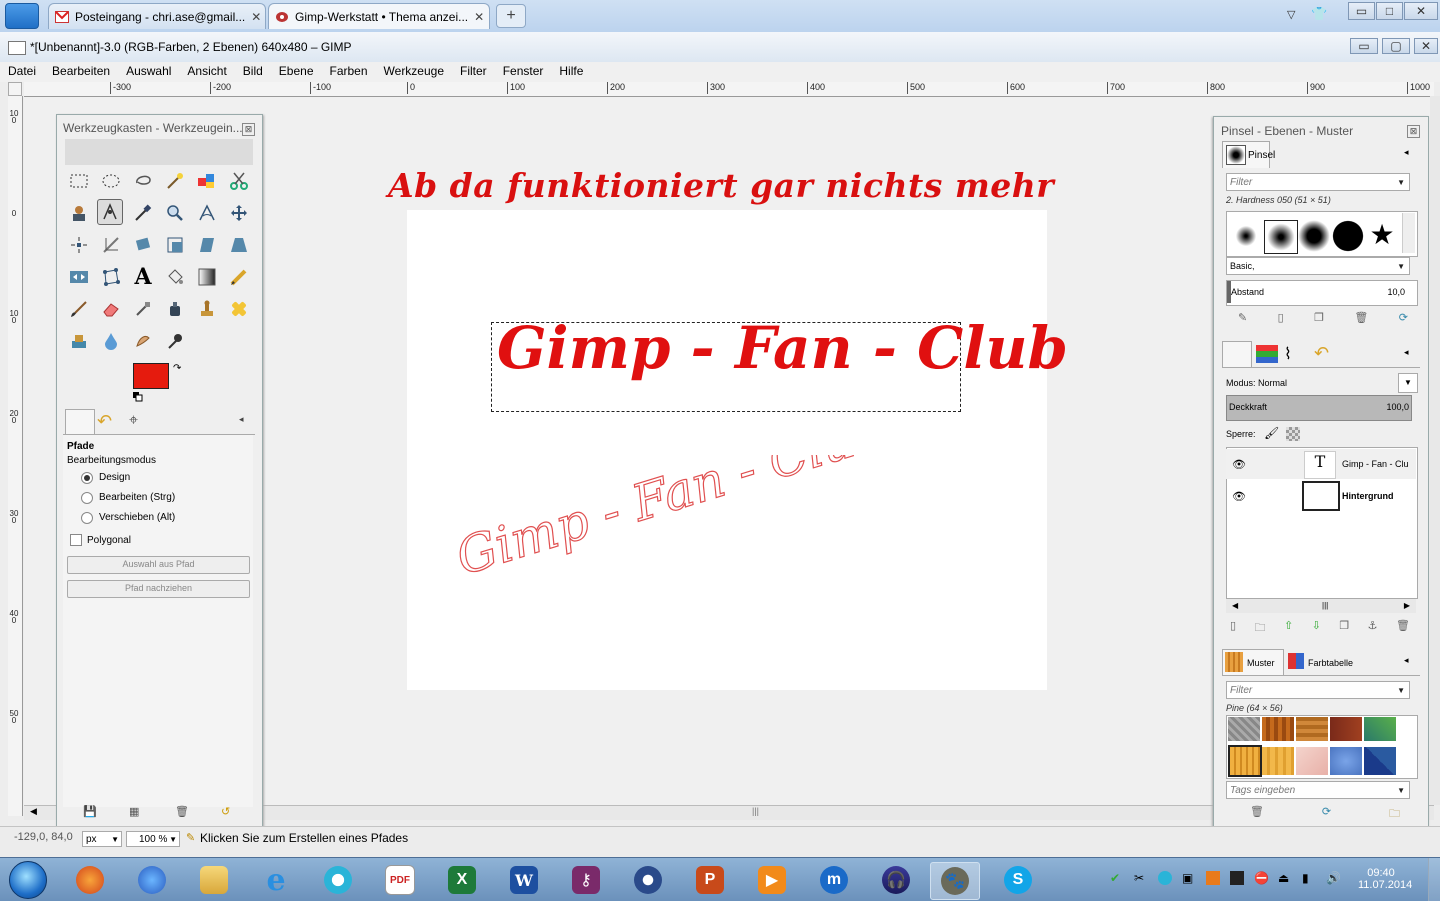 This screenshot has width=1440, height=901. I want to click on default-colors-icon, so click(138, 396).